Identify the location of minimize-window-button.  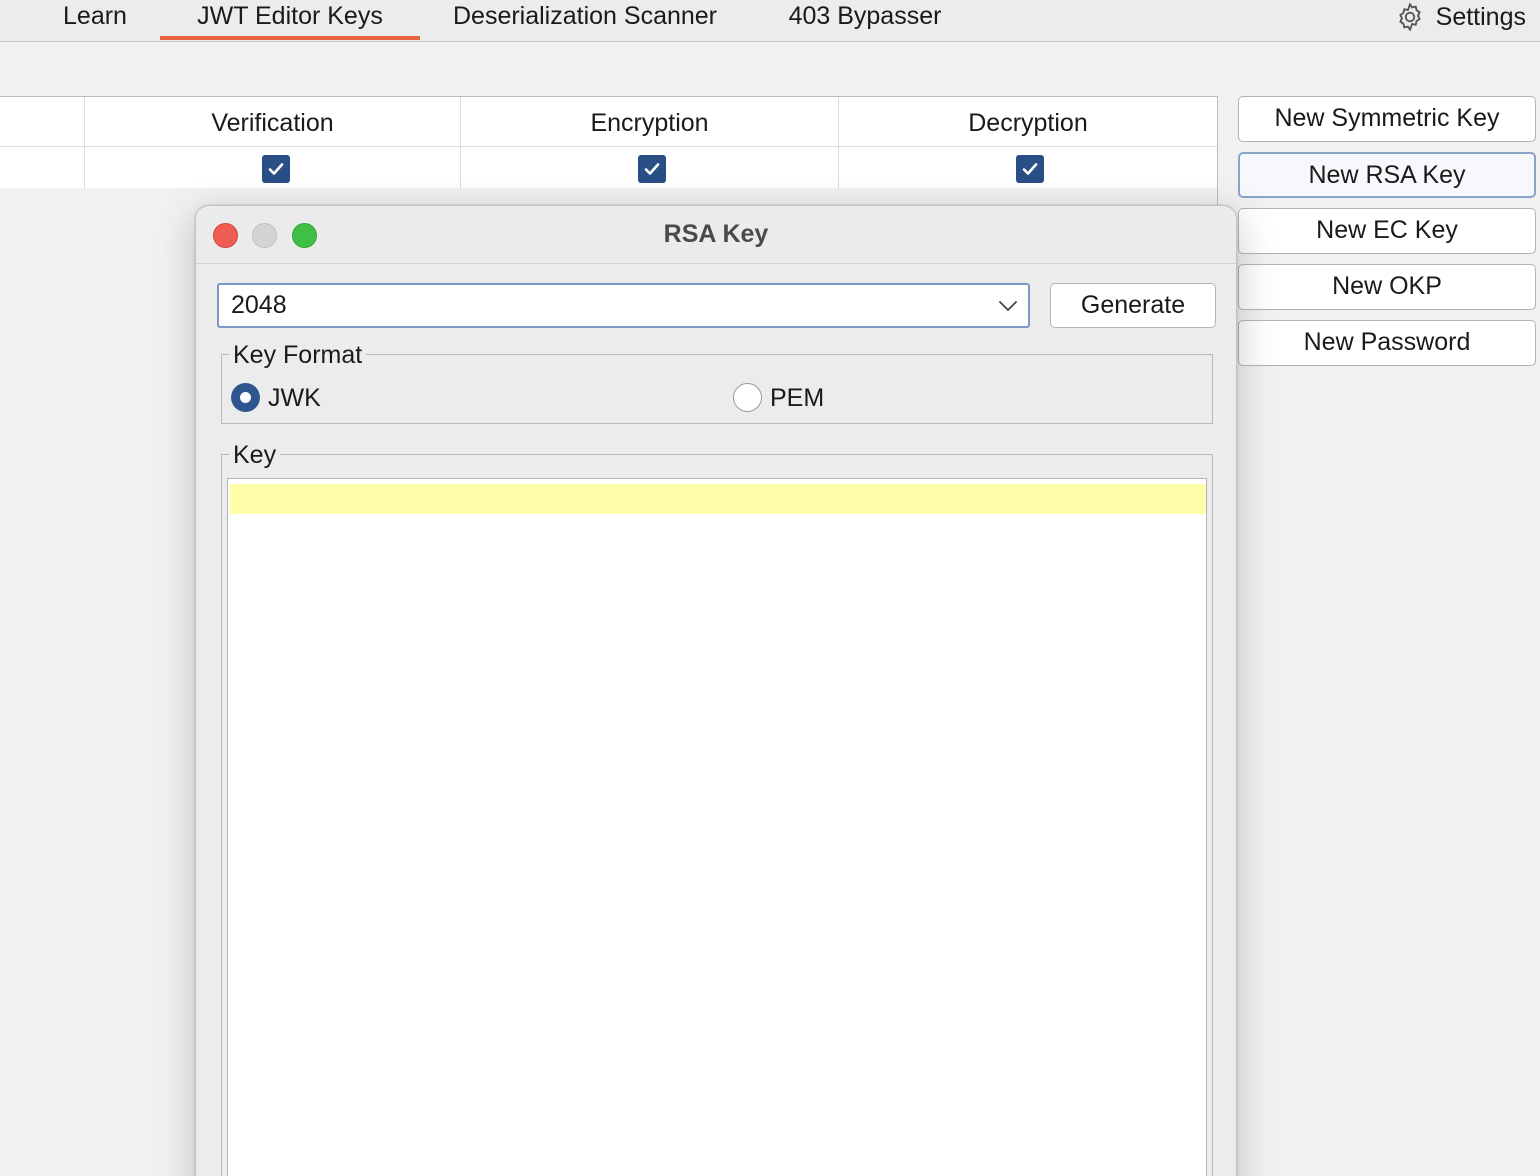
(264, 235).